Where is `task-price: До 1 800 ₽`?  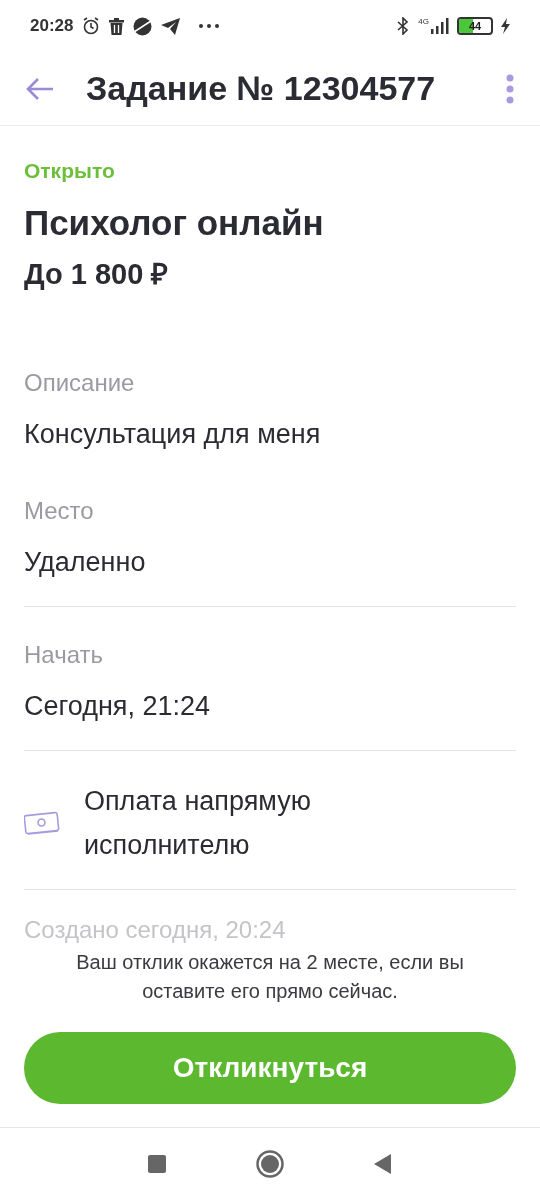 task-price: До 1 800 ₽ is located at coordinates (97, 274).